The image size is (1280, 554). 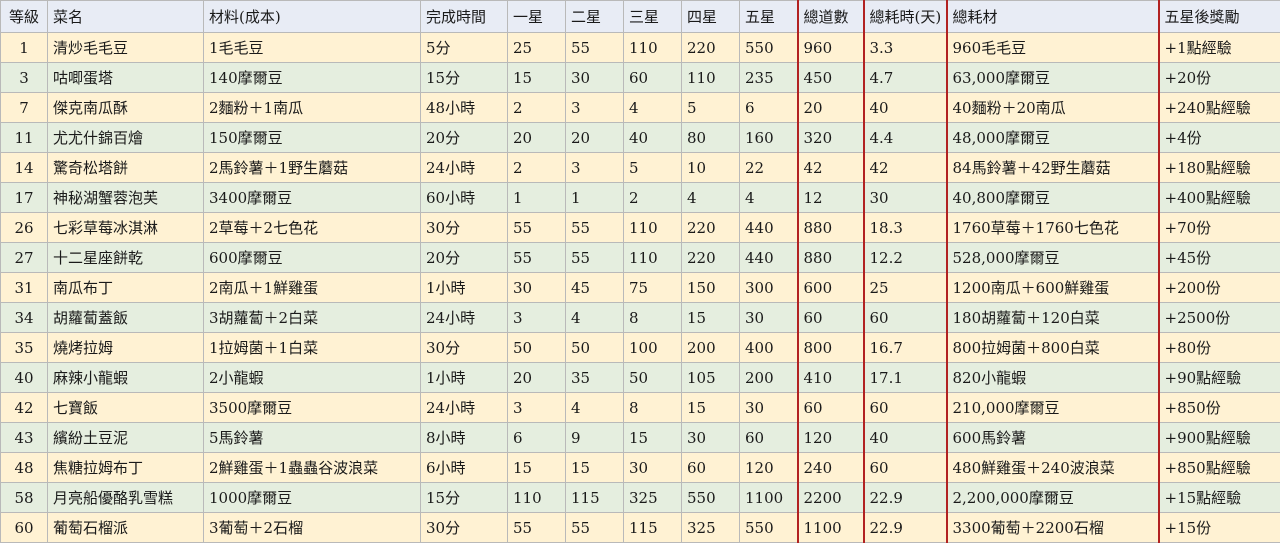 I want to click on cell-two-star: 55, so click(x=594, y=527).